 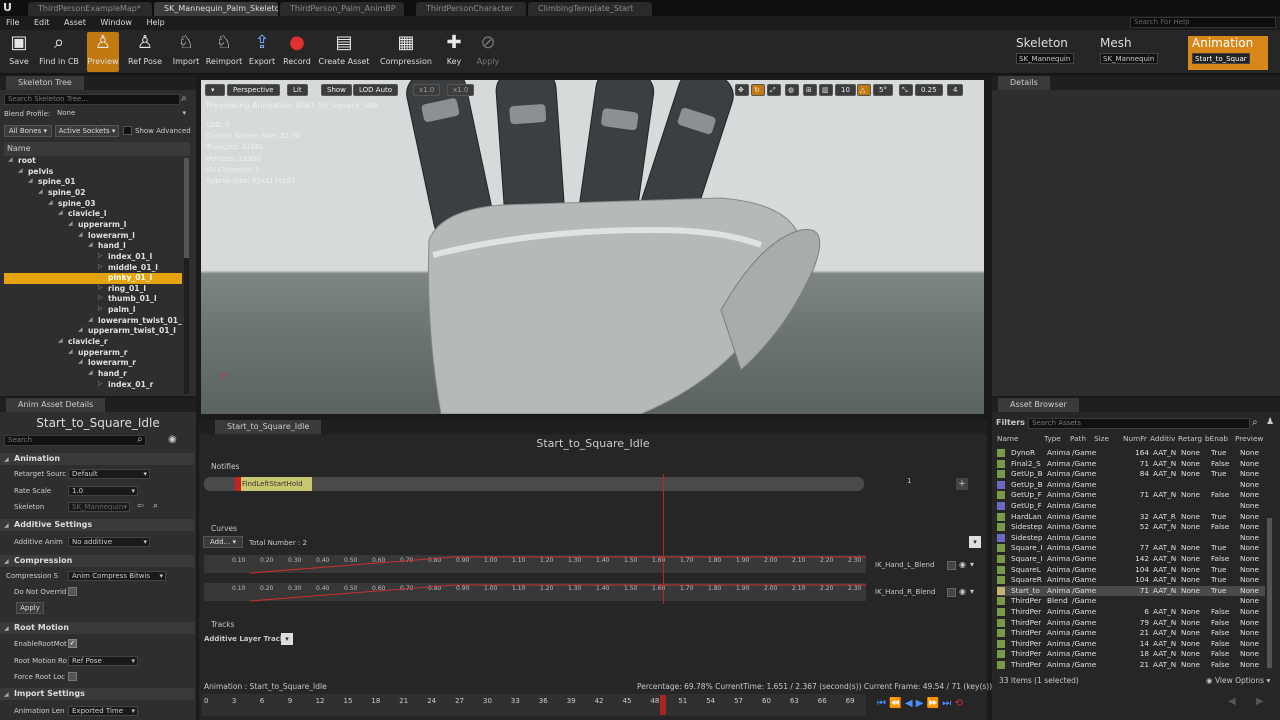 I want to click on curve-options-button: ▾, so click(x=975, y=542).